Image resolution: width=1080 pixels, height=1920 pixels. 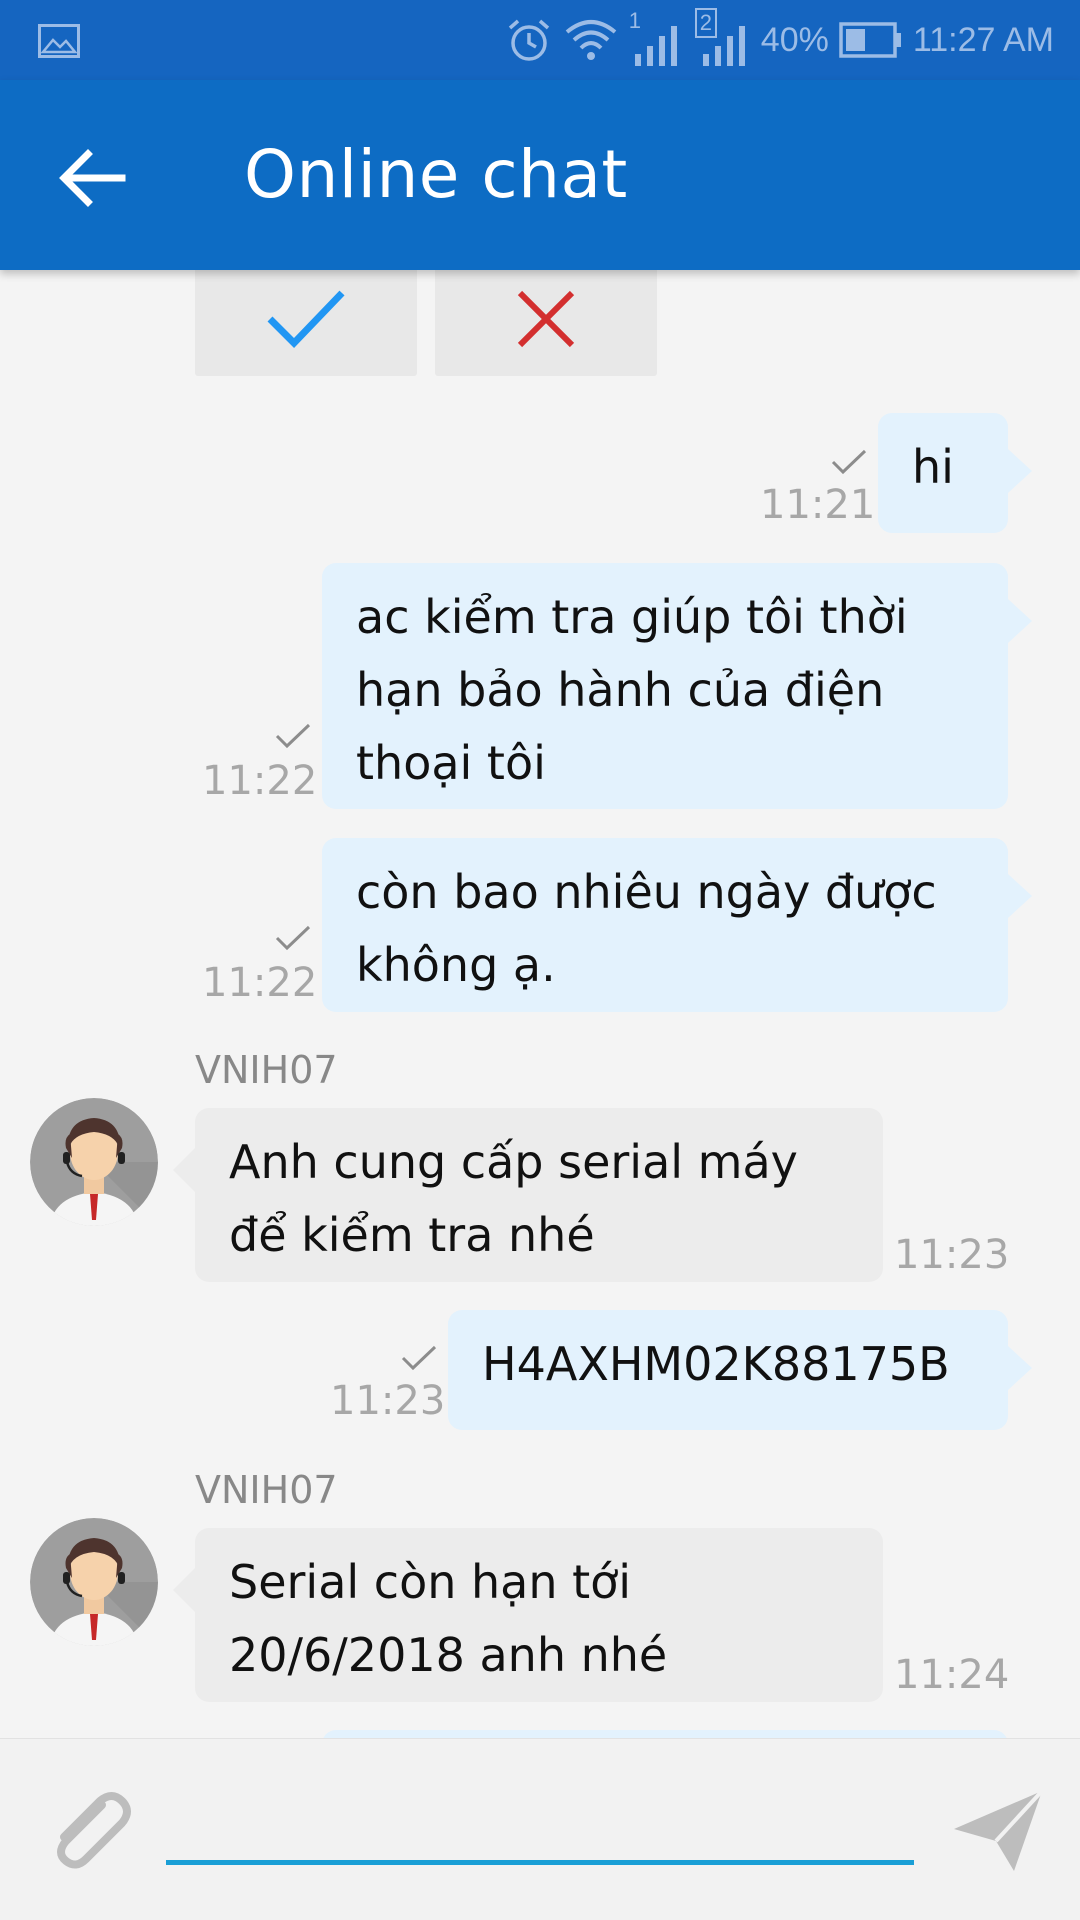 What do you see at coordinates (540, 1822) in the screenshot?
I see `message-input` at bounding box center [540, 1822].